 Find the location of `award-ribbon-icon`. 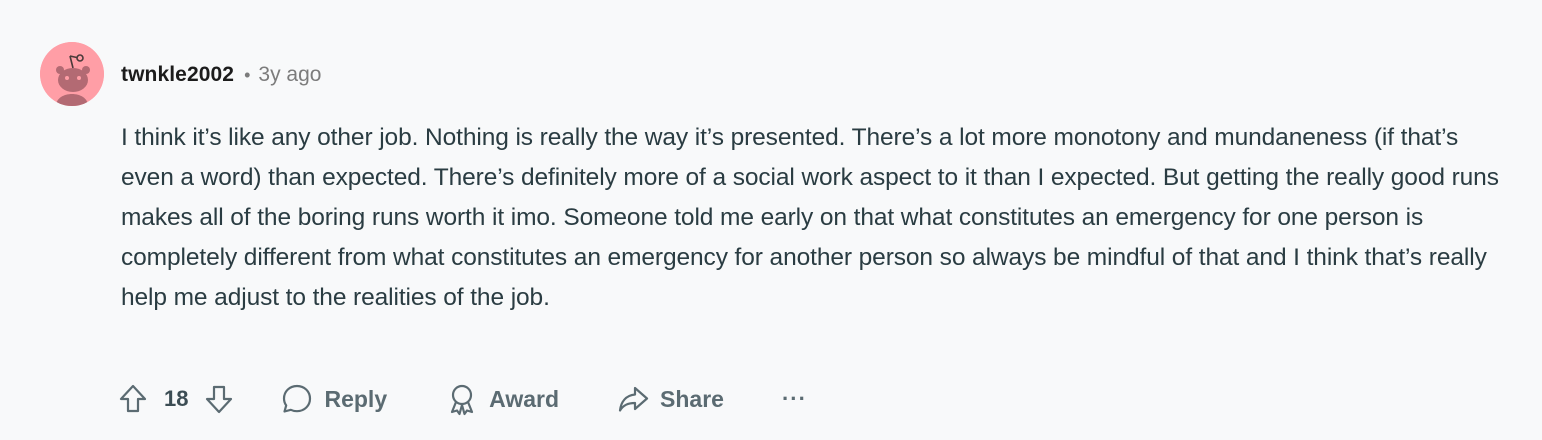

award-ribbon-icon is located at coordinates (462, 400).